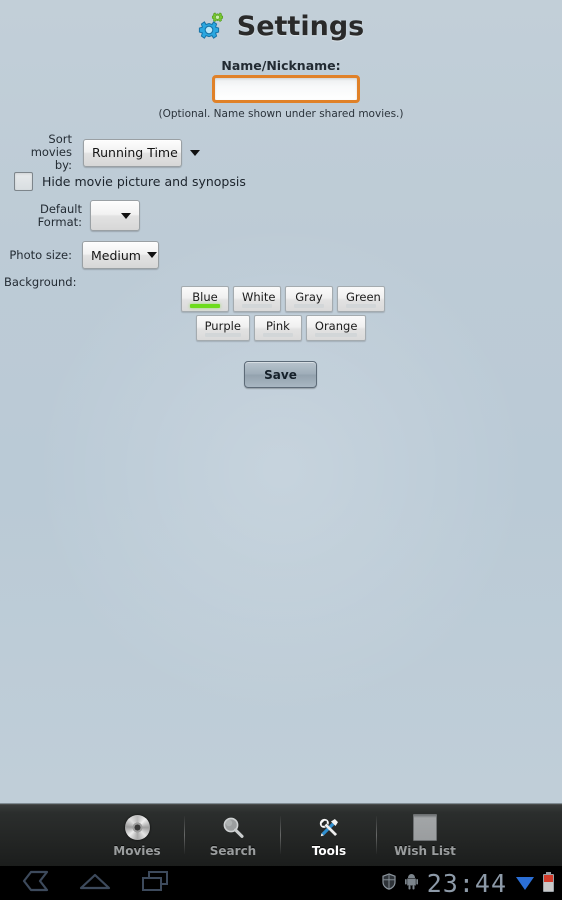 The height and width of the screenshot is (900, 562). What do you see at coordinates (40, 282) in the screenshot?
I see `background-label: Background:` at bounding box center [40, 282].